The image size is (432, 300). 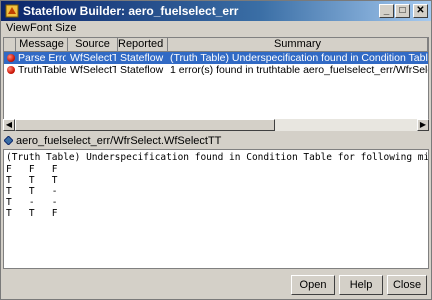 What do you see at coordinates (32, 213) in the screenshot?
I see `details-line: T T F` at bounding box center [32, 213].